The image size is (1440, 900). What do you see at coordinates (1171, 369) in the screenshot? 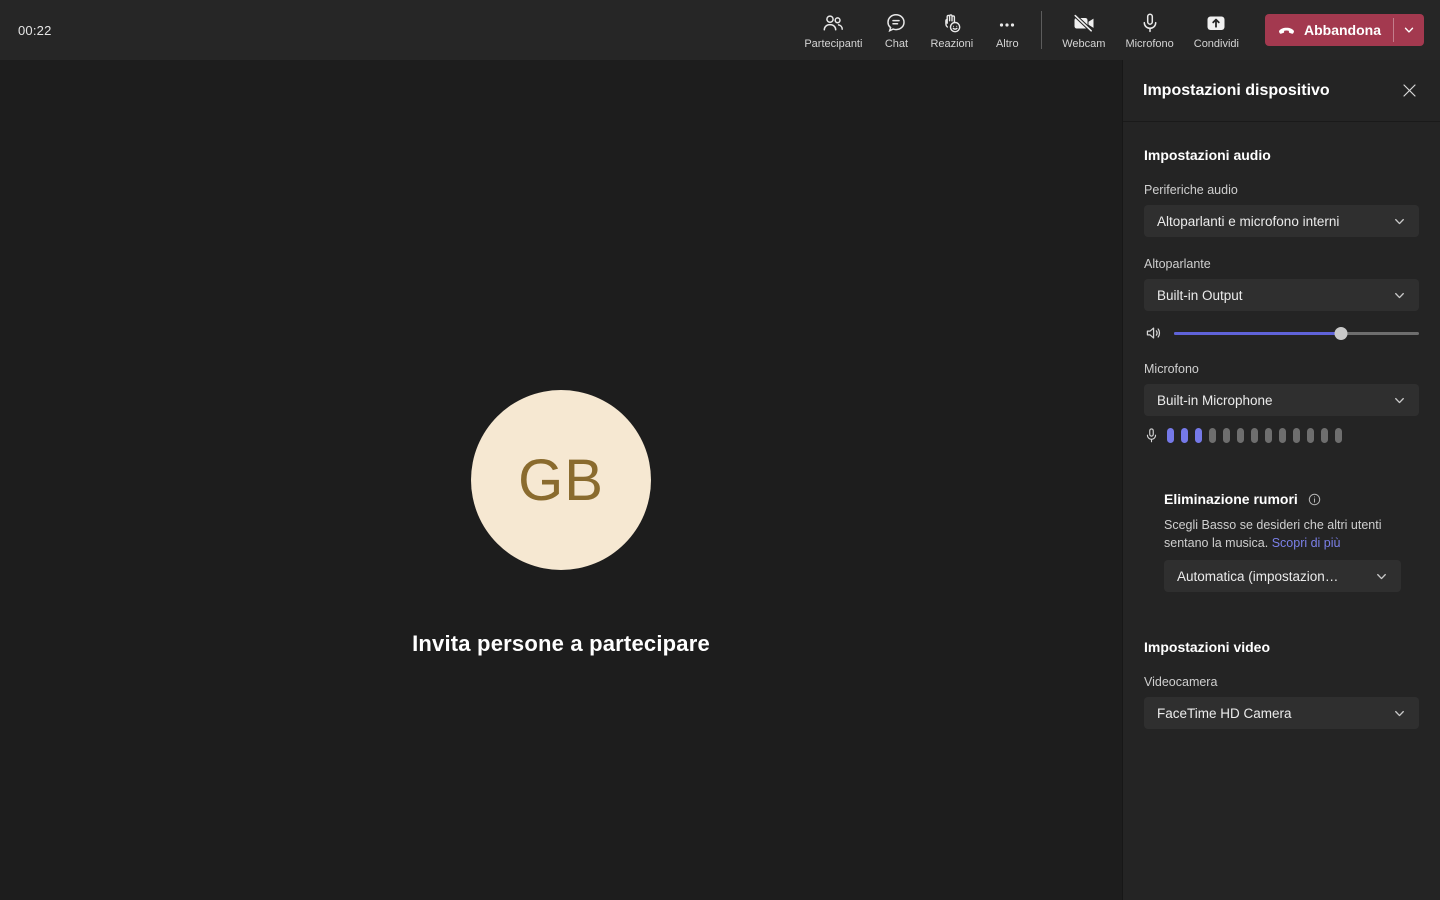
I see `mic-label: Microfono` at bounding box center [1171, 369].